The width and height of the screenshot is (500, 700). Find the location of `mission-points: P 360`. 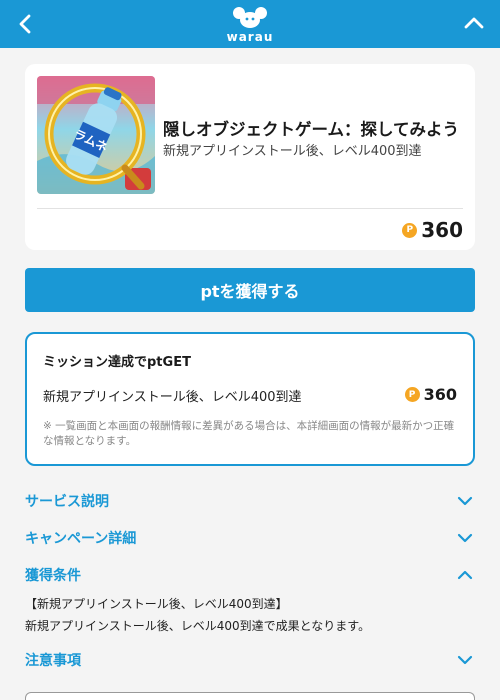

mission-points: P 360 is located at coordinates (430, 394).